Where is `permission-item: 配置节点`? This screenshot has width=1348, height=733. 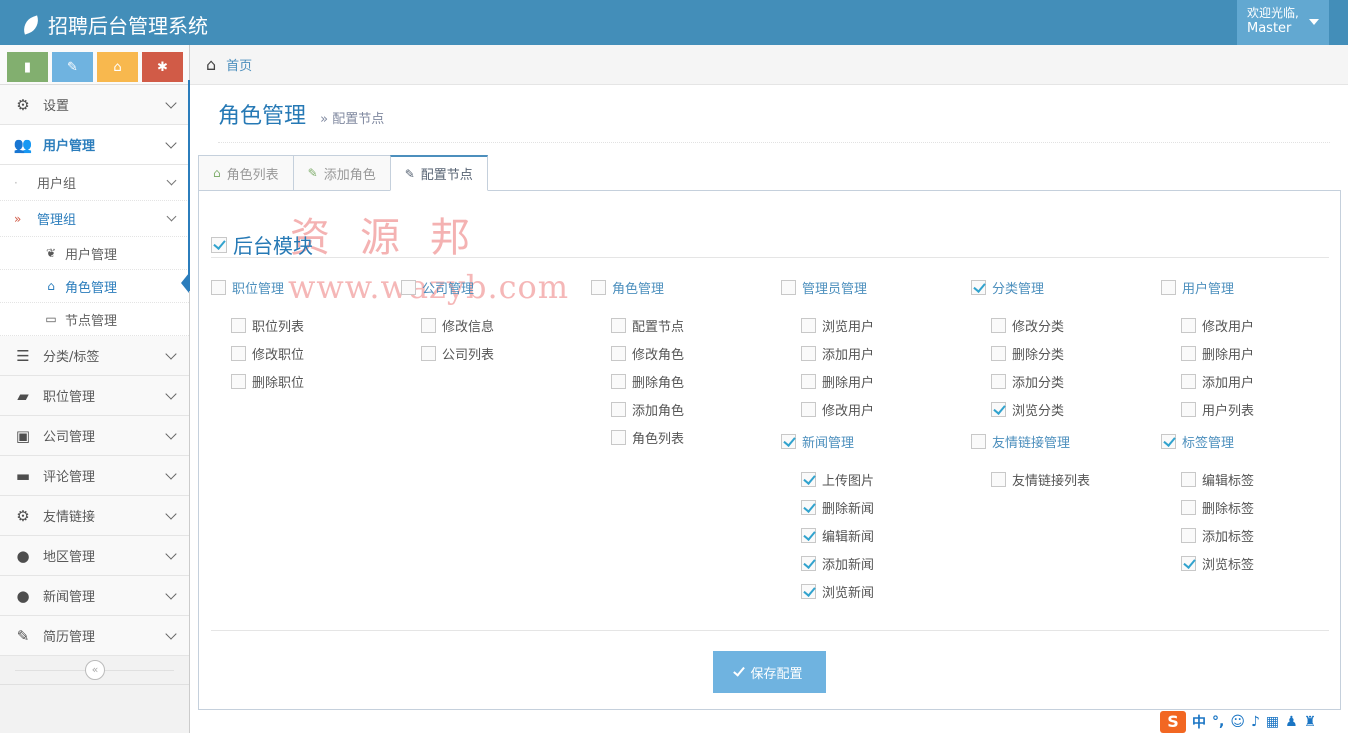 permission-item: 配置节点 is located at coordinates (647, 325).